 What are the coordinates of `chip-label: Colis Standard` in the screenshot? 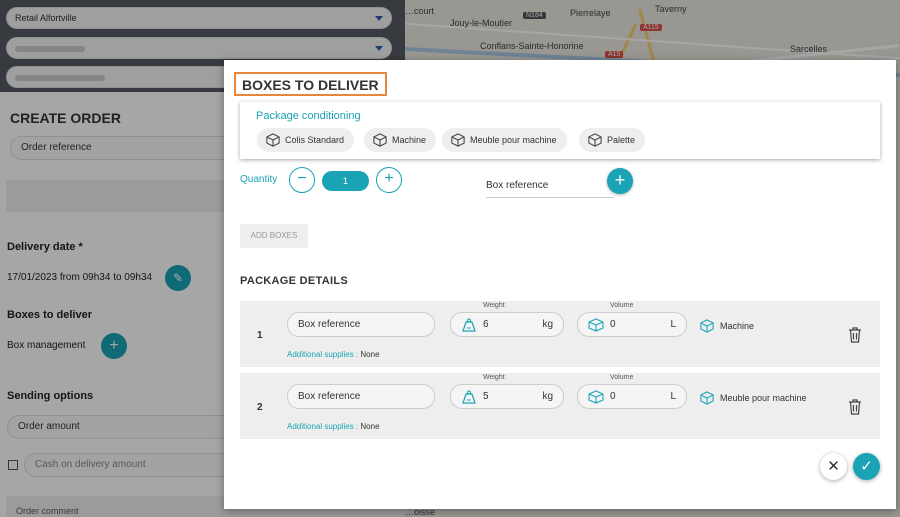 It's located at (315, 140).